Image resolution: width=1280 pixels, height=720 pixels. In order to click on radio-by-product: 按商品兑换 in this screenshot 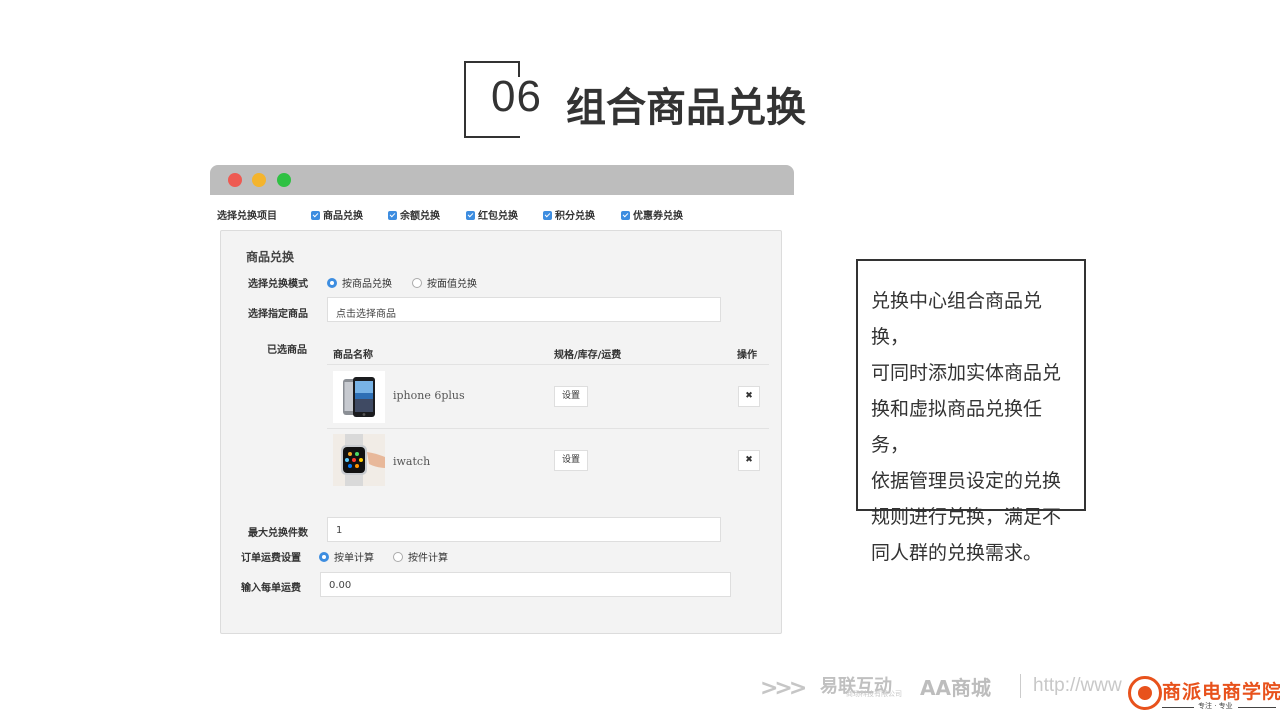, I will do `click(359, 282)`.